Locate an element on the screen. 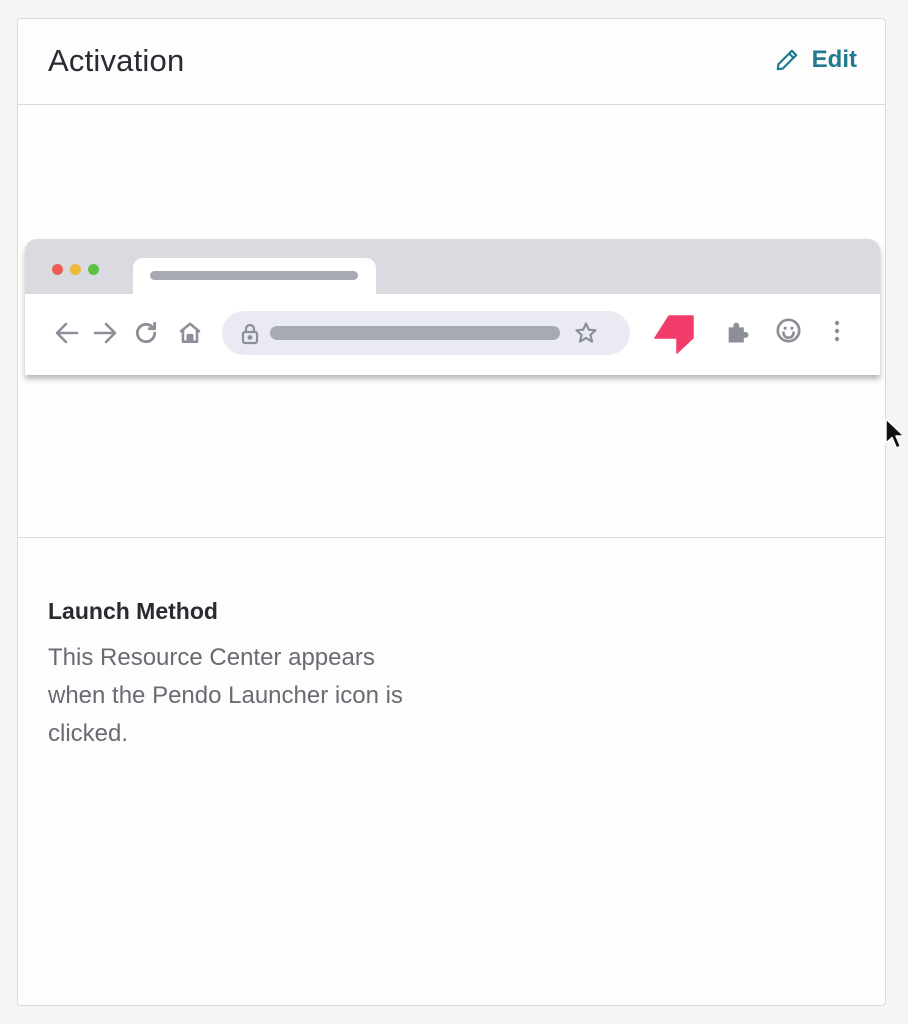 The width and height of the screenshot is (908, 1024). launch-method-title: Launch Method is located at coordinates (133, 611).